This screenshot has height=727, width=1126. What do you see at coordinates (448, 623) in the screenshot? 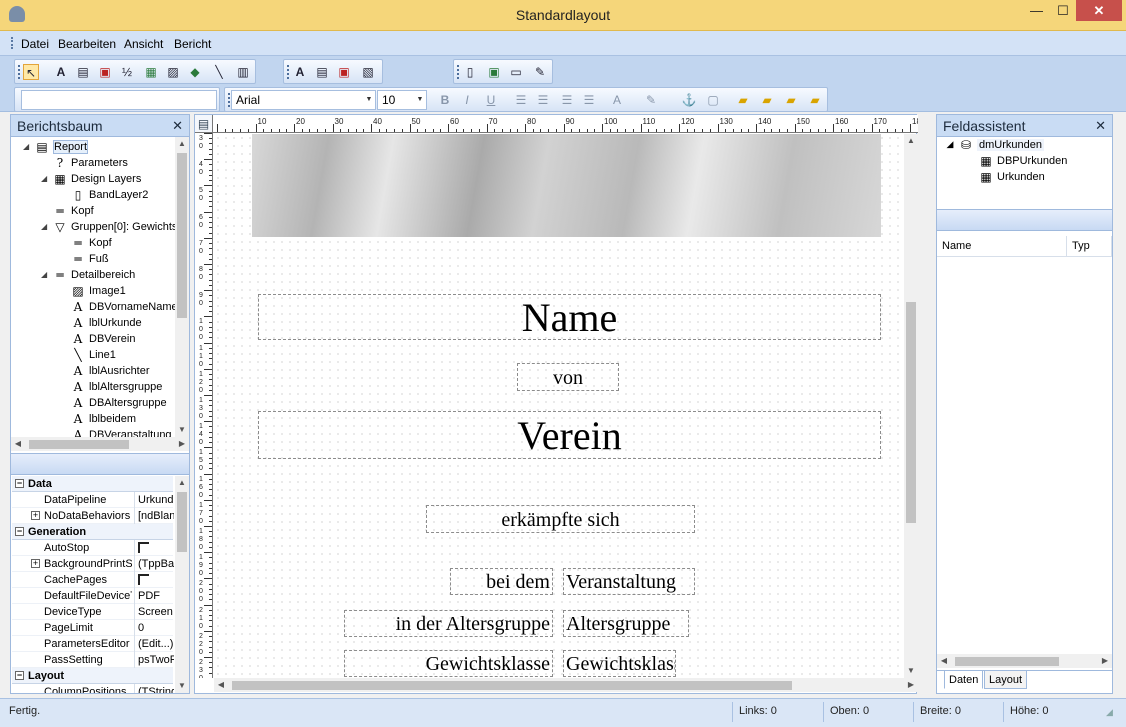
I see `lbl-altersgruppe: in der Altersgruppe` at bounding box center [448, 623].